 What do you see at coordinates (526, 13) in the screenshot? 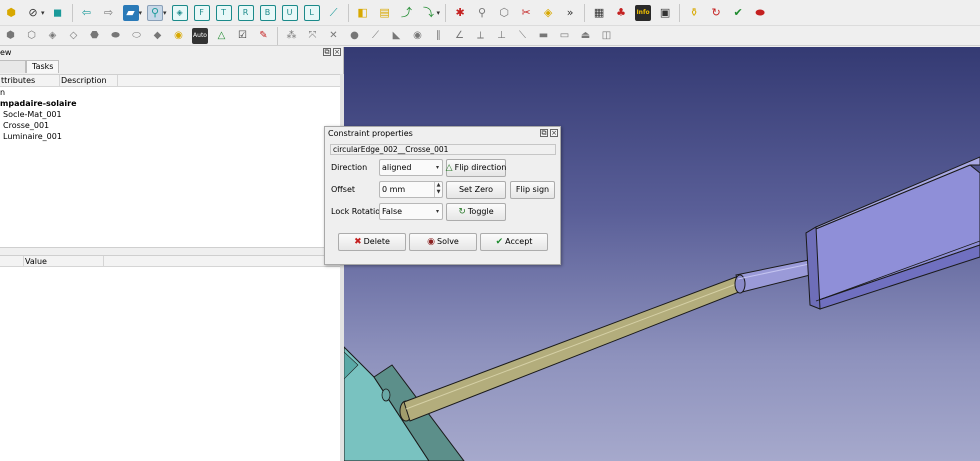
I see `tools-icon: ✂` at bounding box center [526, 13].